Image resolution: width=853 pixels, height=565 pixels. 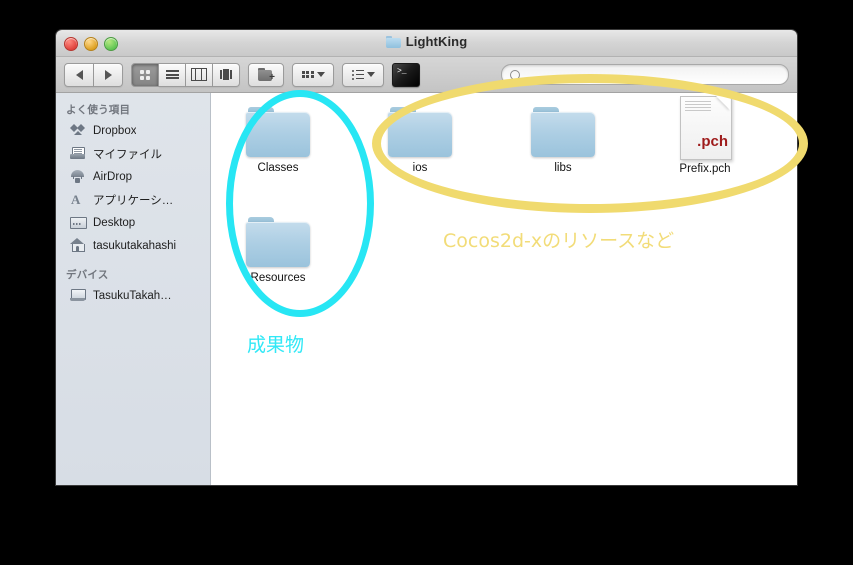 I want to click on coverflow-icon, so click(x=226, y=74).